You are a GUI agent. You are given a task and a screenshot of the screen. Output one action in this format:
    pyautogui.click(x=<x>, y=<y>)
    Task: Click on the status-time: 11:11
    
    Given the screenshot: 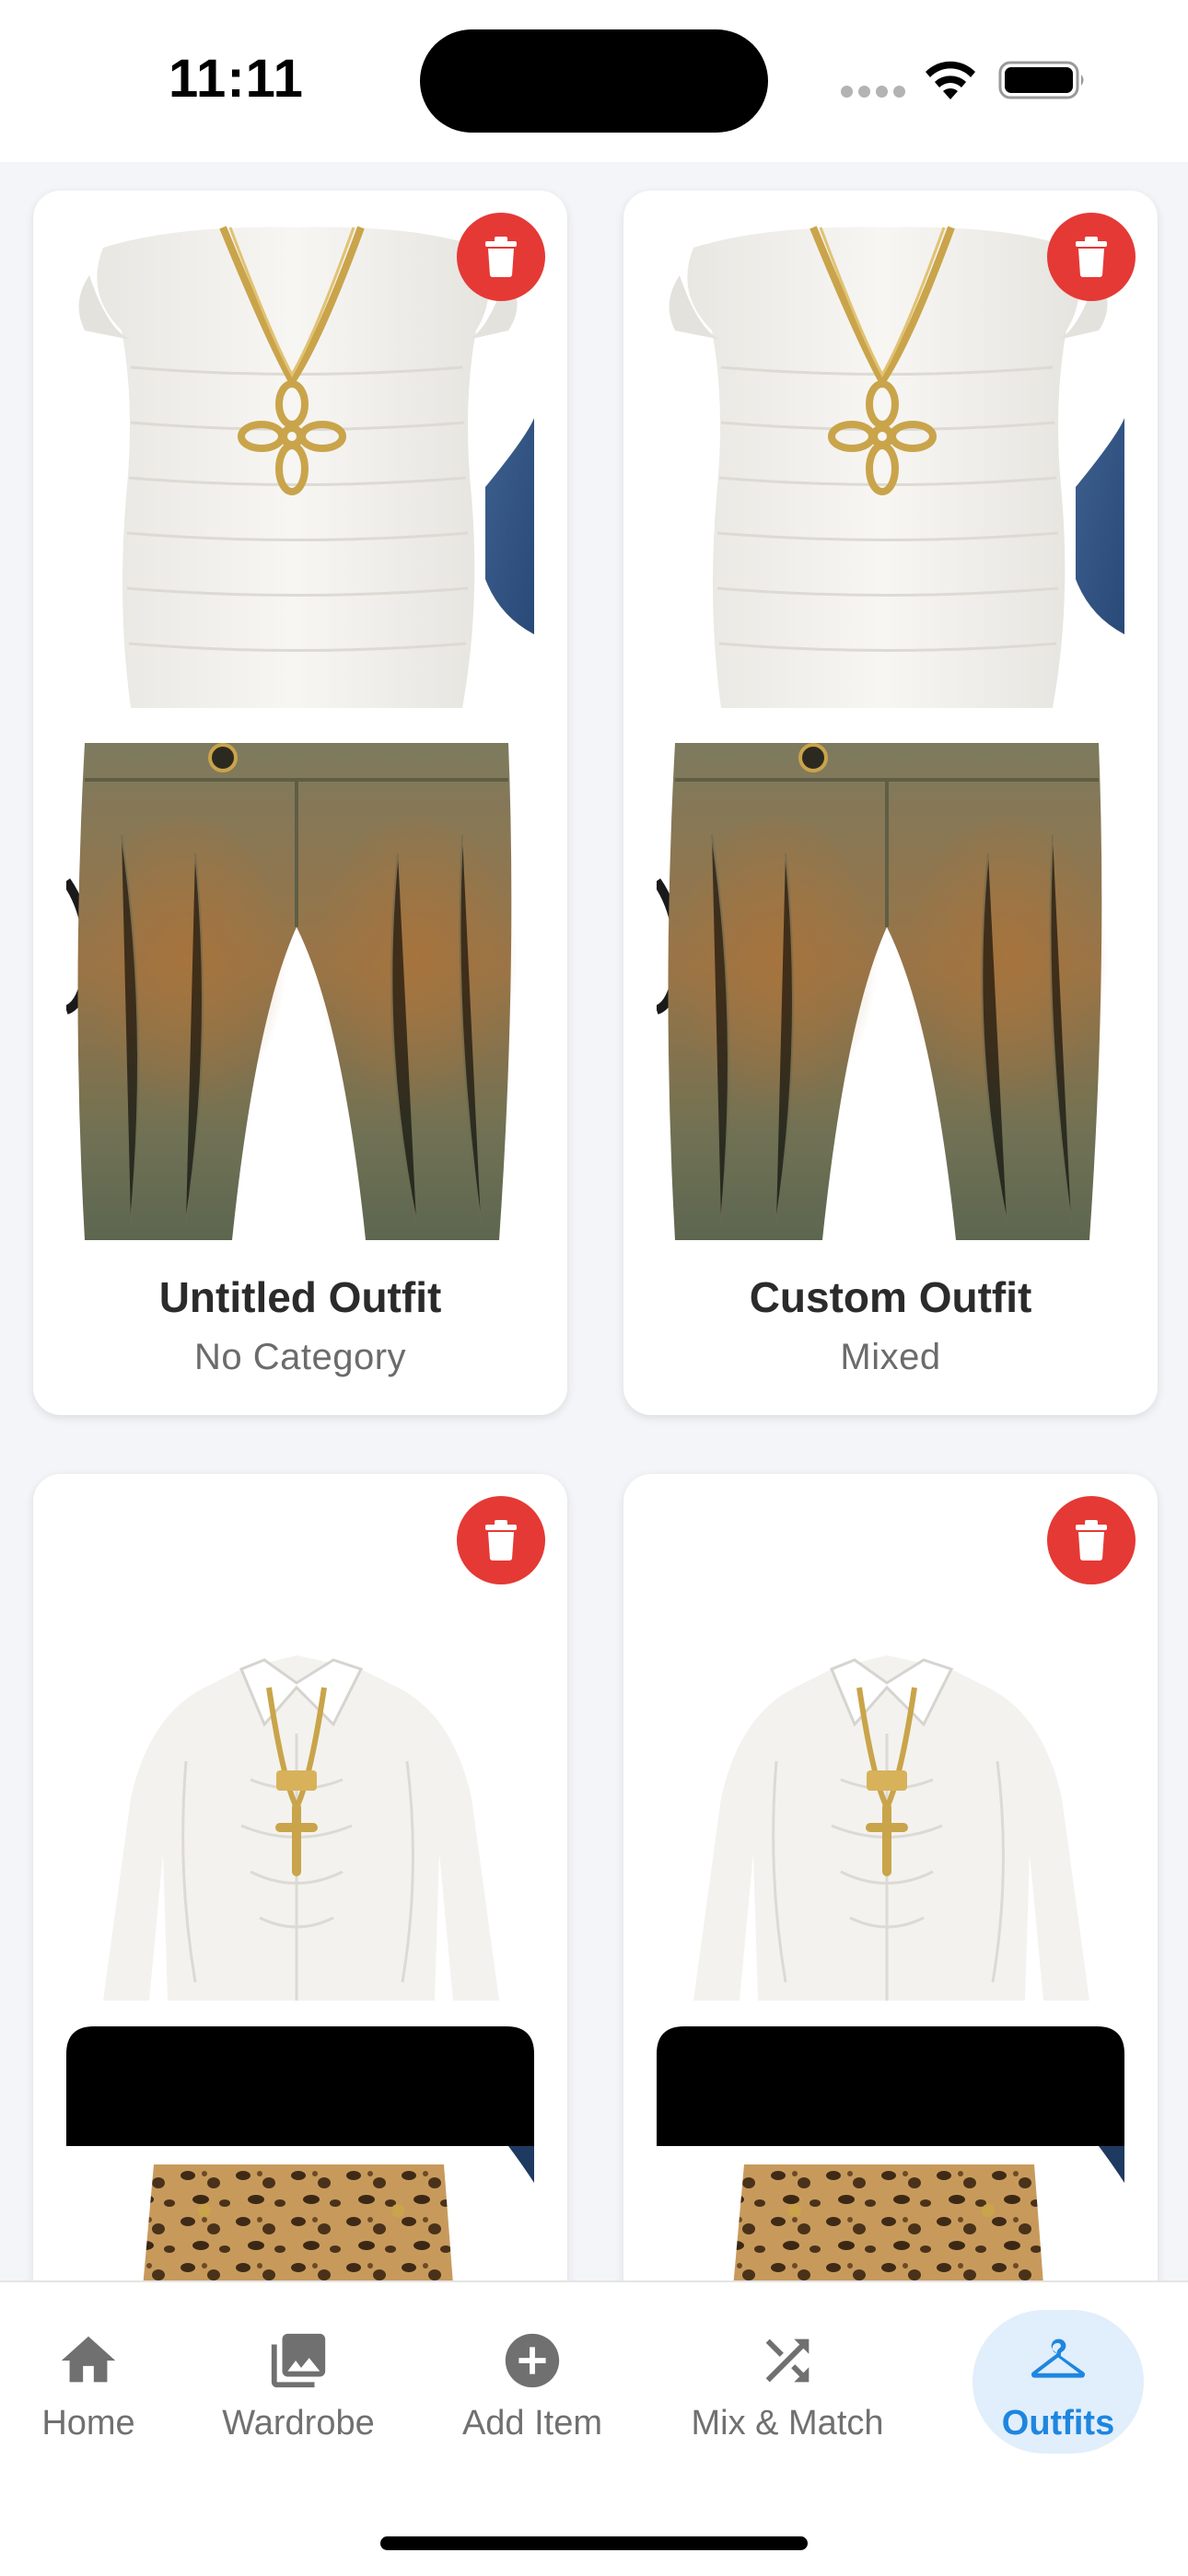 What is the action you would take?
    pyautogui.click(x=236, y=79)
    